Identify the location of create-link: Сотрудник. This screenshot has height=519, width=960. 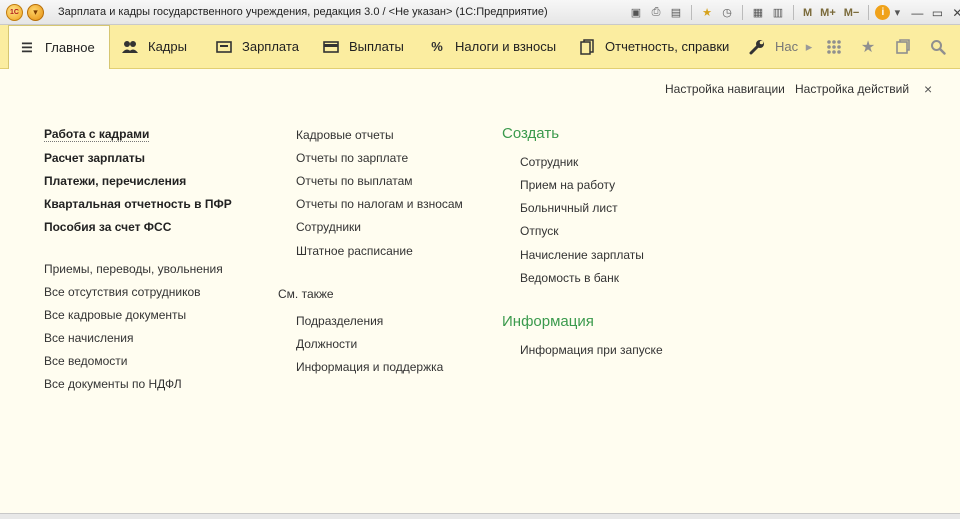
(549, 162).